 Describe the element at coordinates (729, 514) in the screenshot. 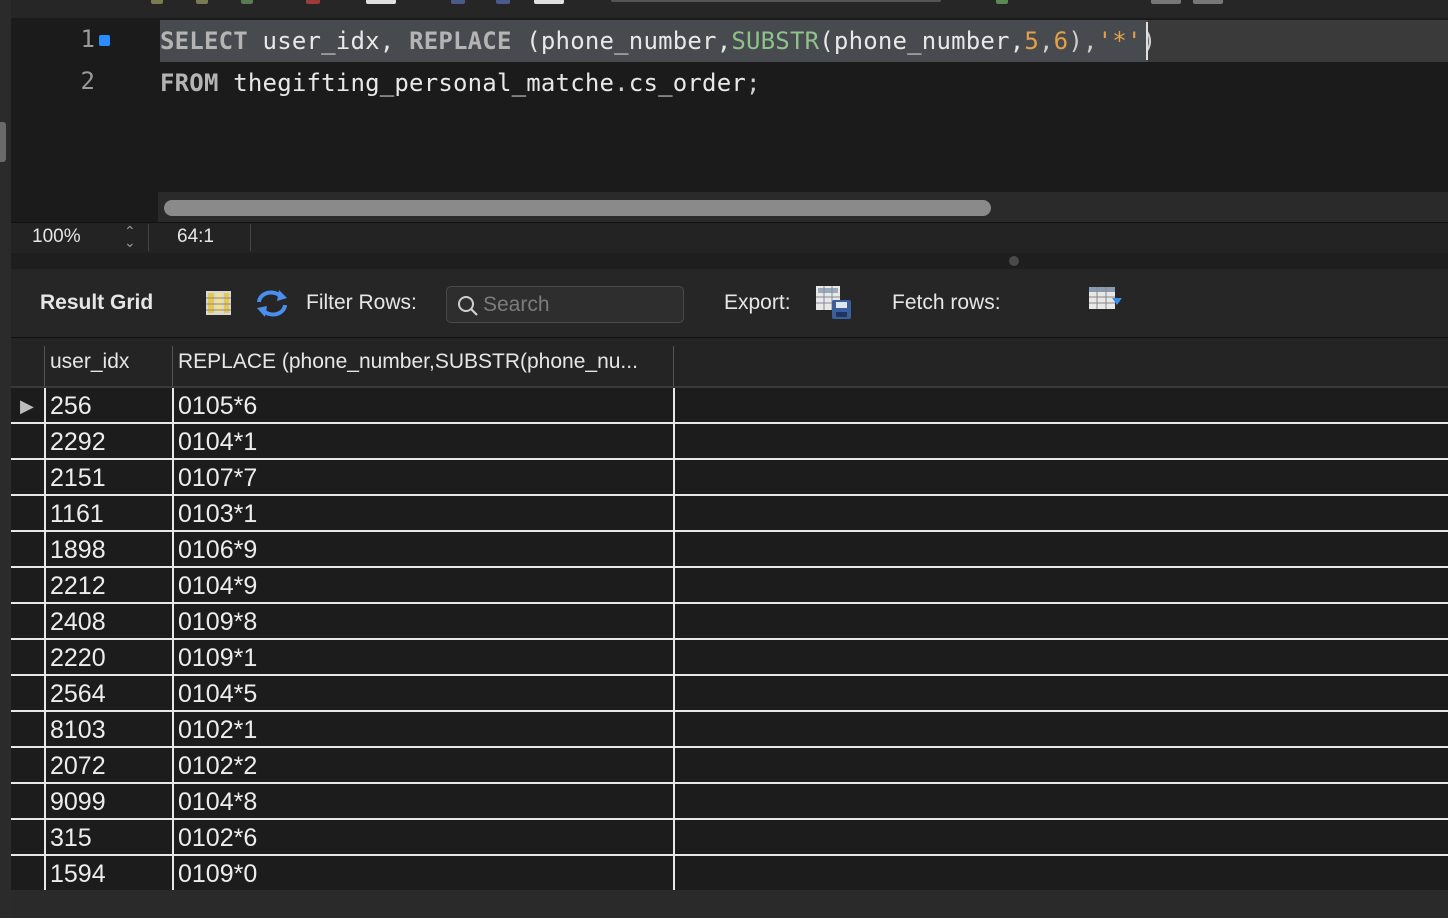

I see `table-row: 1161 0103*1` at that location.